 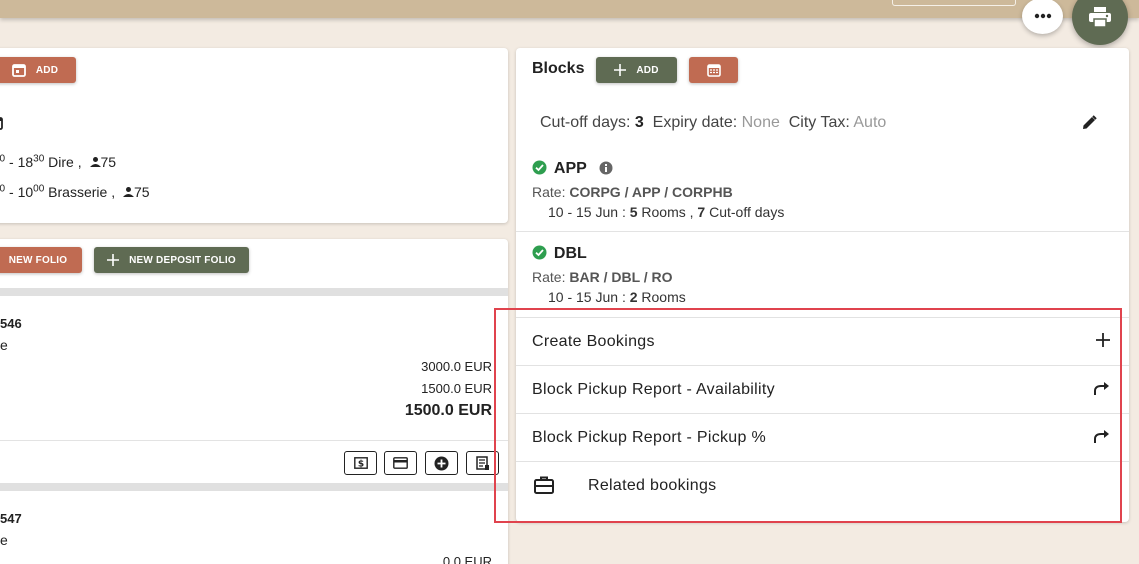 I want to click on top-bar-field, so click(x=954, y=3).